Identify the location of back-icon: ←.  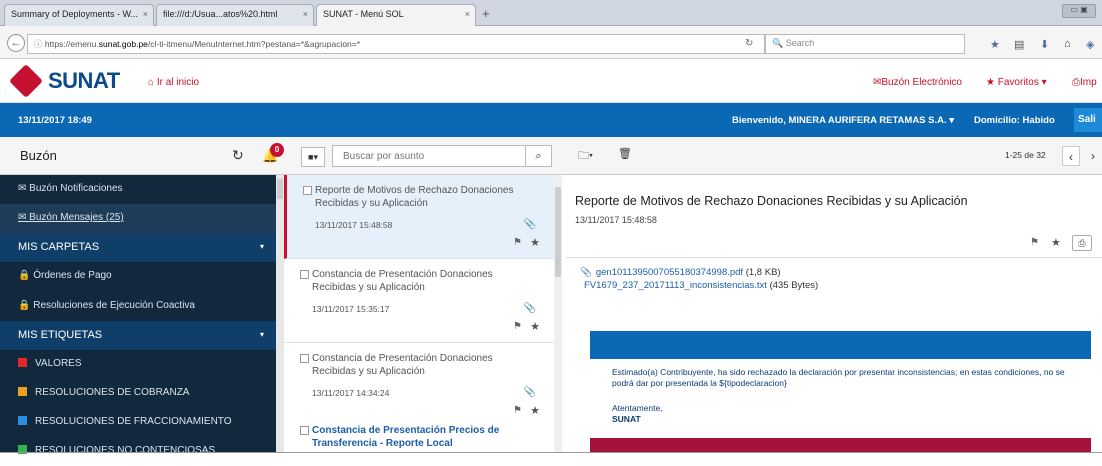
(16, 43).